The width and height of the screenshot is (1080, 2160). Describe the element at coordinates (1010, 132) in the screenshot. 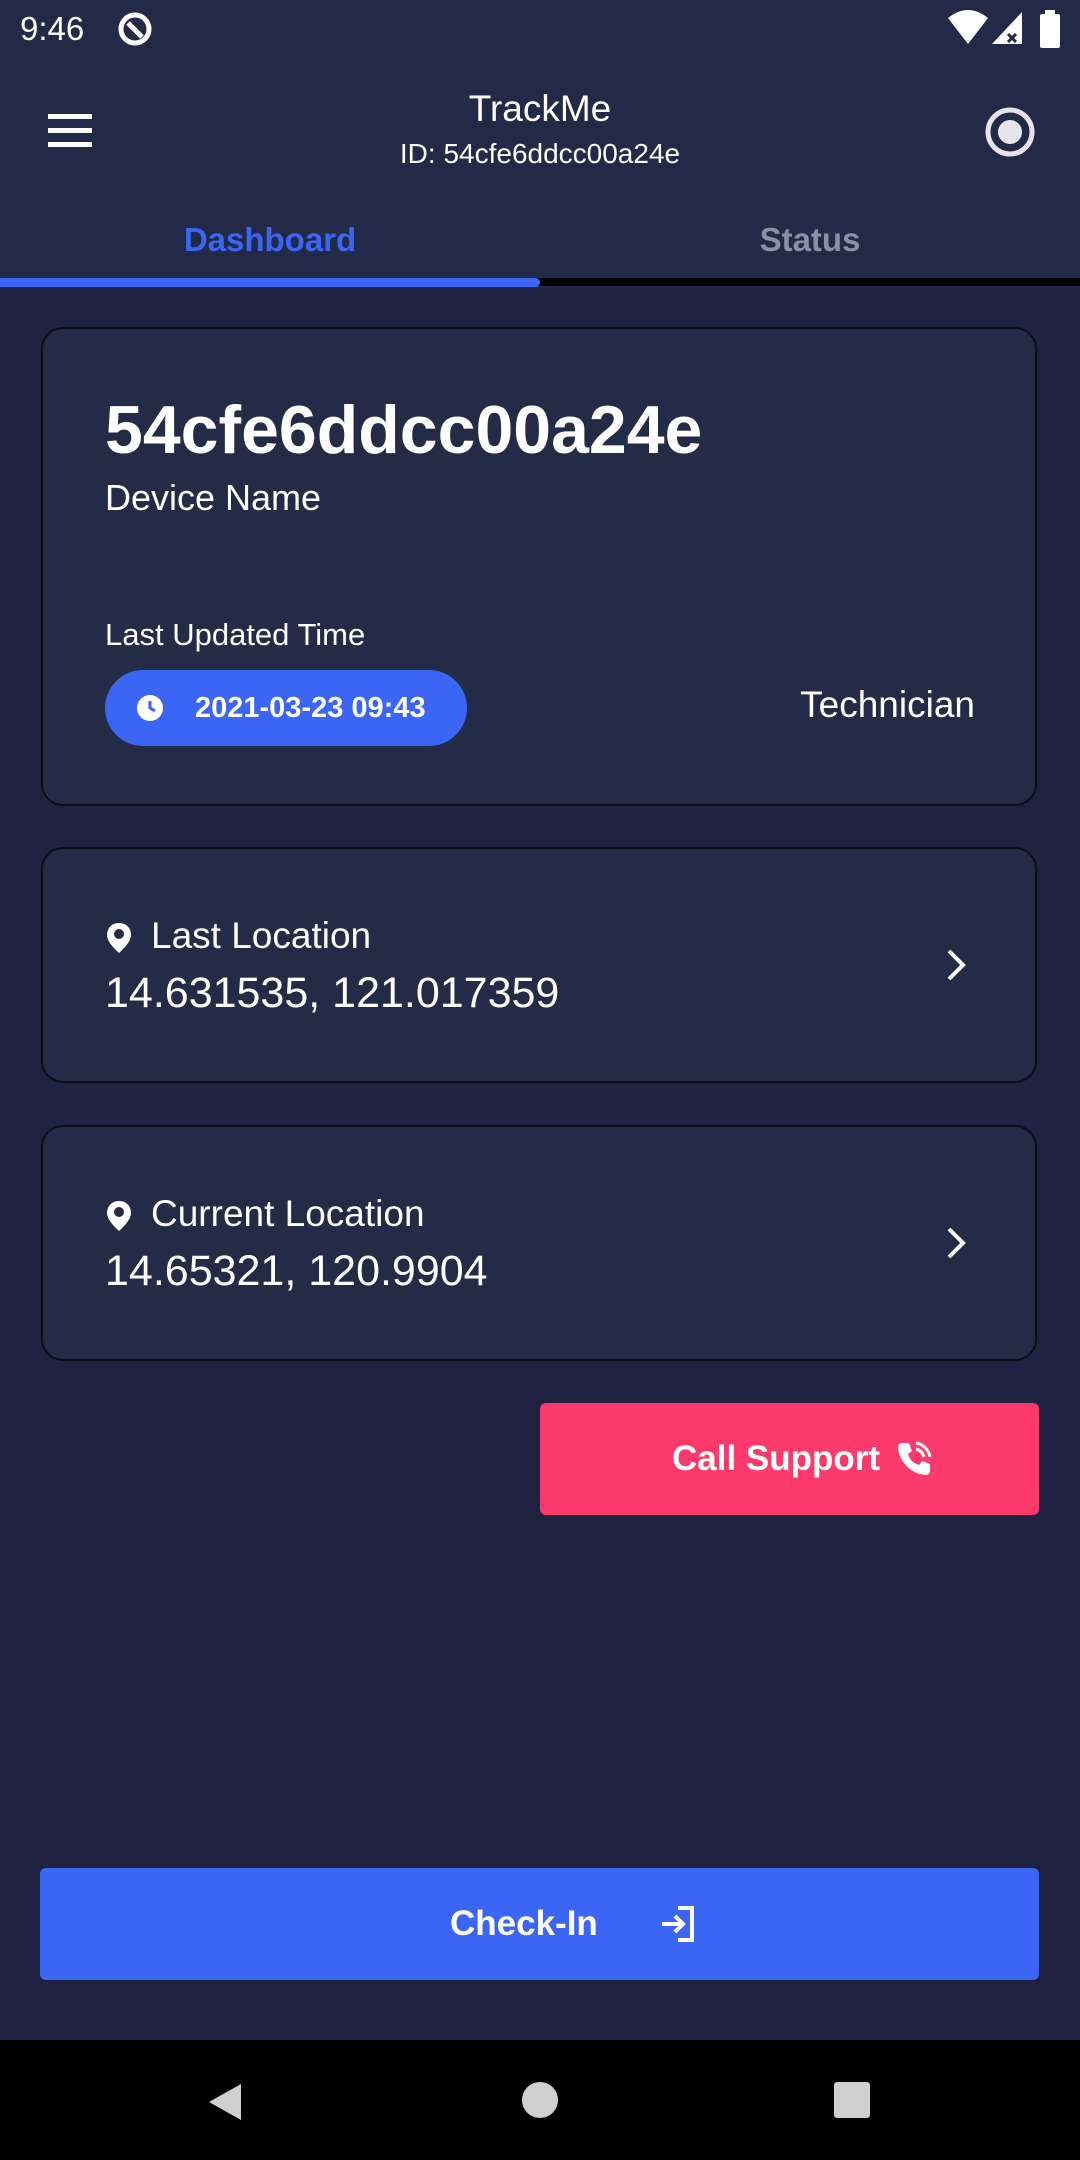

I see `record-icon` at that location.